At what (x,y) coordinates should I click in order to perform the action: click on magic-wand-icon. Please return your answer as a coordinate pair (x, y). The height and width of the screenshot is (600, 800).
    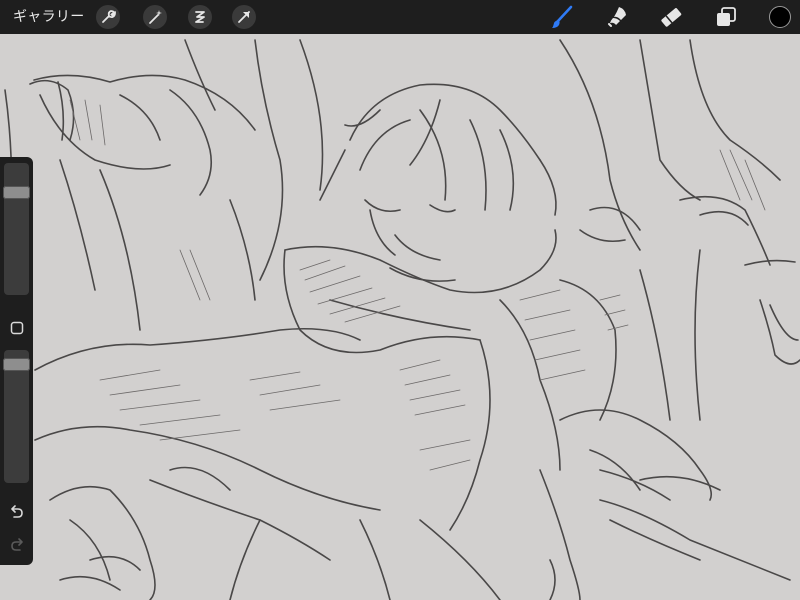
    Looking at the image, I should click on (155, 17).